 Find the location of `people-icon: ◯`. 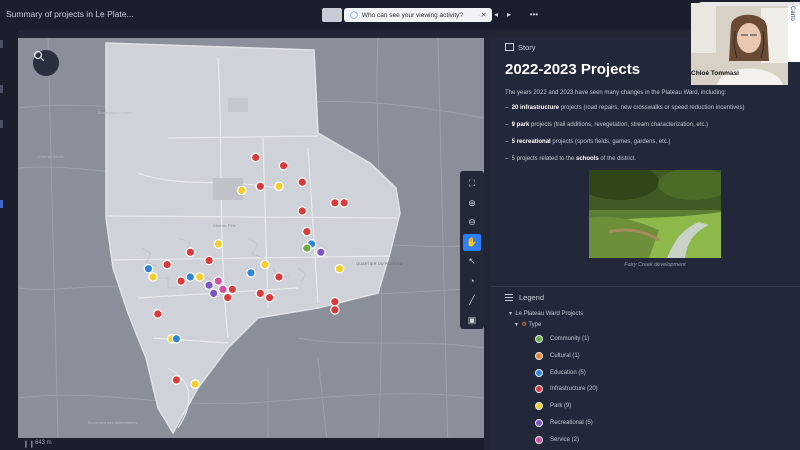

people-icon: ◯ is located at coordinates (354, 15).